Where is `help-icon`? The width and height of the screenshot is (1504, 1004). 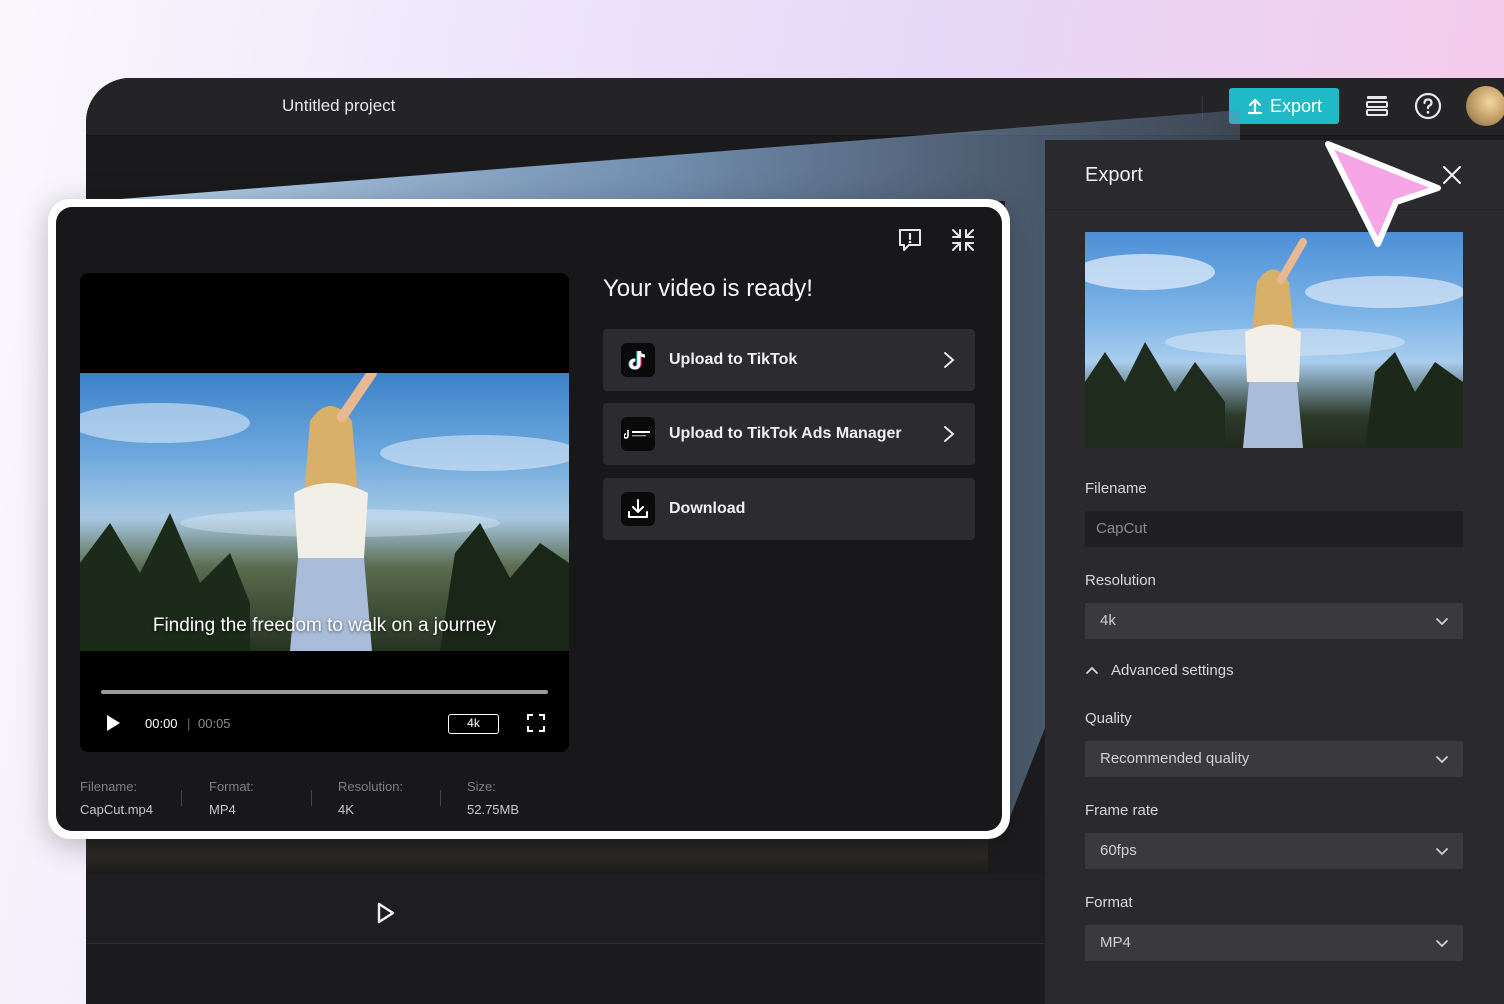 help-icon is located at coordinates (1428, 106).